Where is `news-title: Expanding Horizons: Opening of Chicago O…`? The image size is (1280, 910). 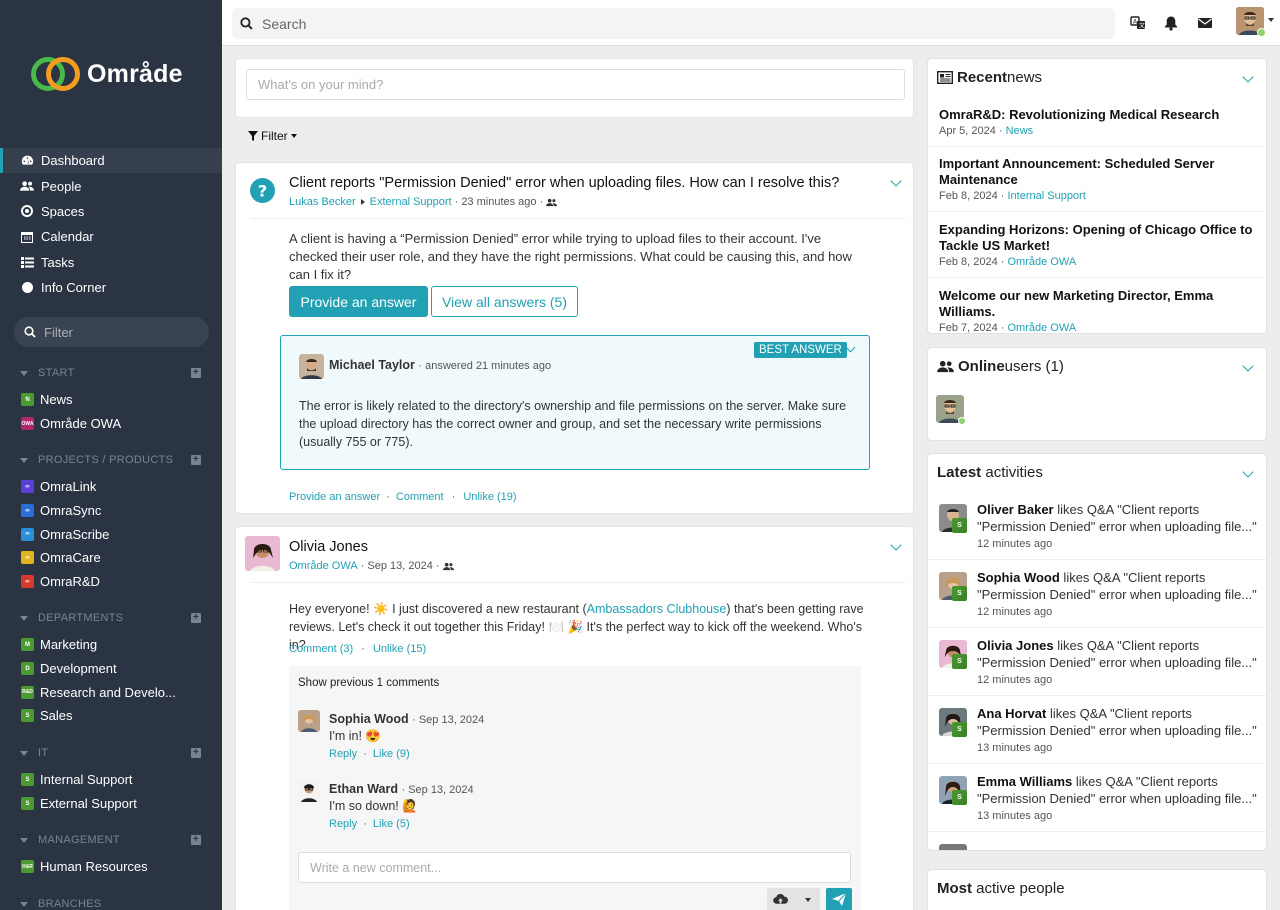
news-title: Expanding Horizons: Opening of Chicago O… is located at coordinates (1099, 238).